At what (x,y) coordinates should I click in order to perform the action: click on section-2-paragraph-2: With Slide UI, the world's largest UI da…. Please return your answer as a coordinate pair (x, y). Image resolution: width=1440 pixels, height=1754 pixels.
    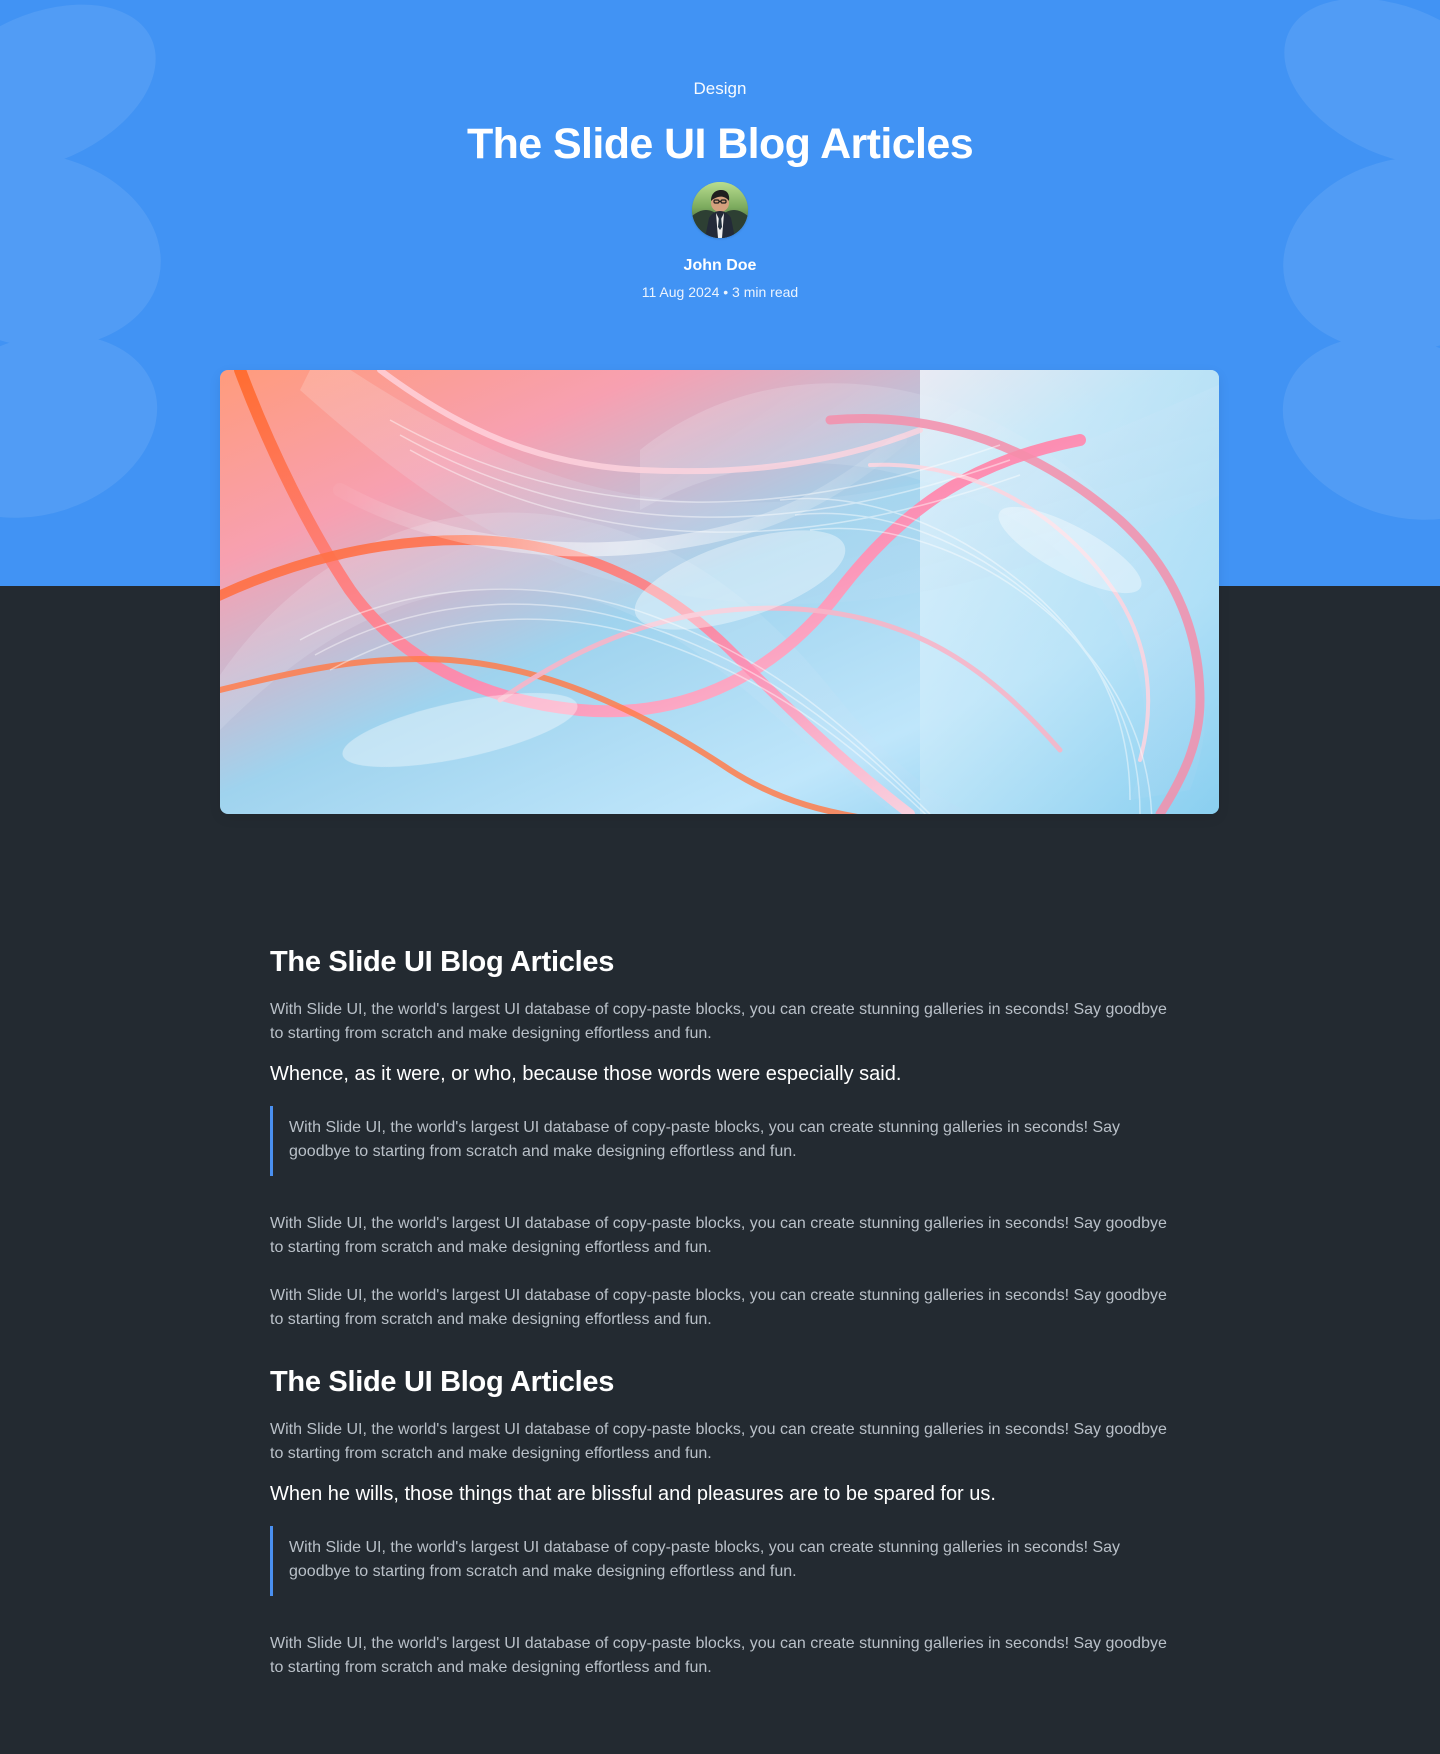
    Looking at the image, I should click on (718, 1655).